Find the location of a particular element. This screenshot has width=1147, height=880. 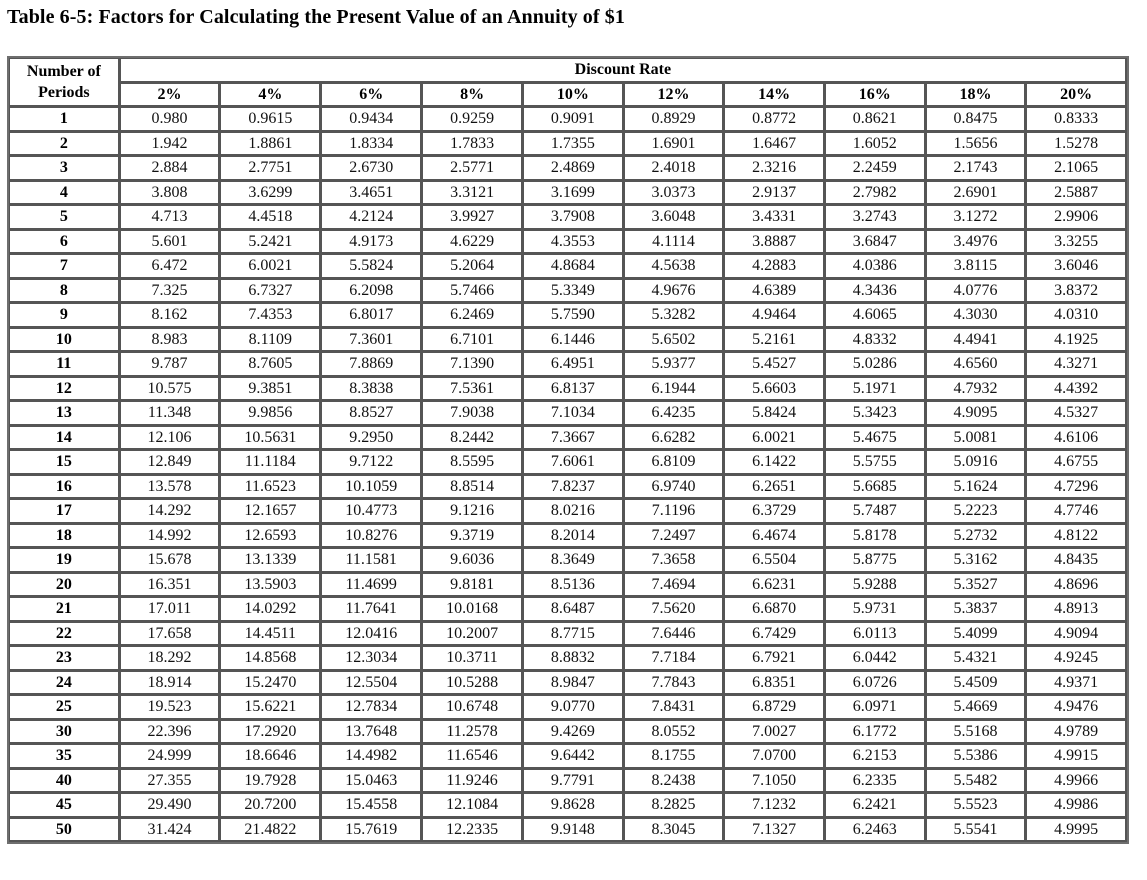

factor-cell: 4.1925 is located at coordinates (1076, 339).